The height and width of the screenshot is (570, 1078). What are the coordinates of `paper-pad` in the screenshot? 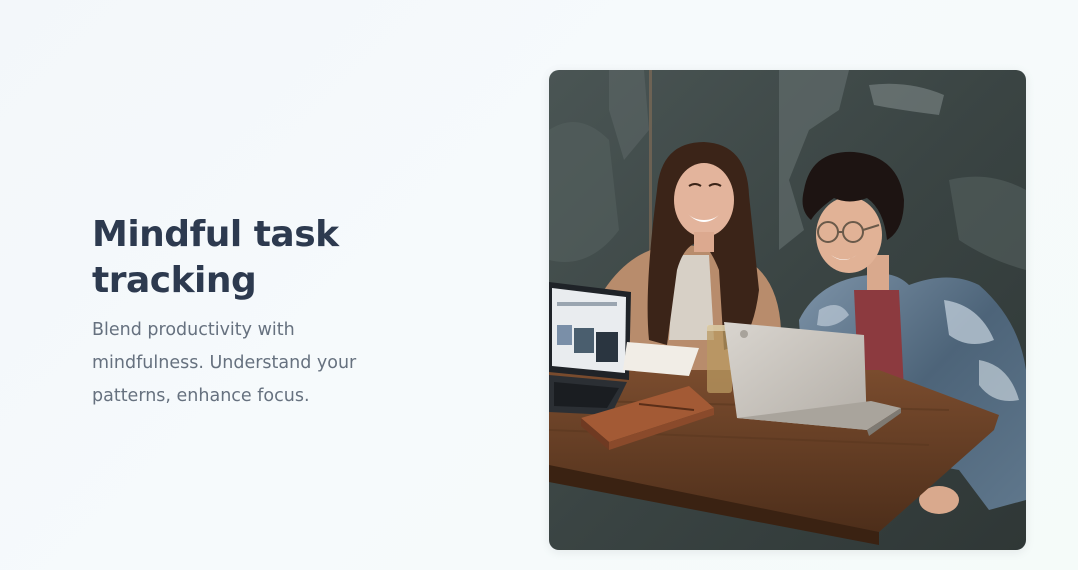 It's located at (661, 359).